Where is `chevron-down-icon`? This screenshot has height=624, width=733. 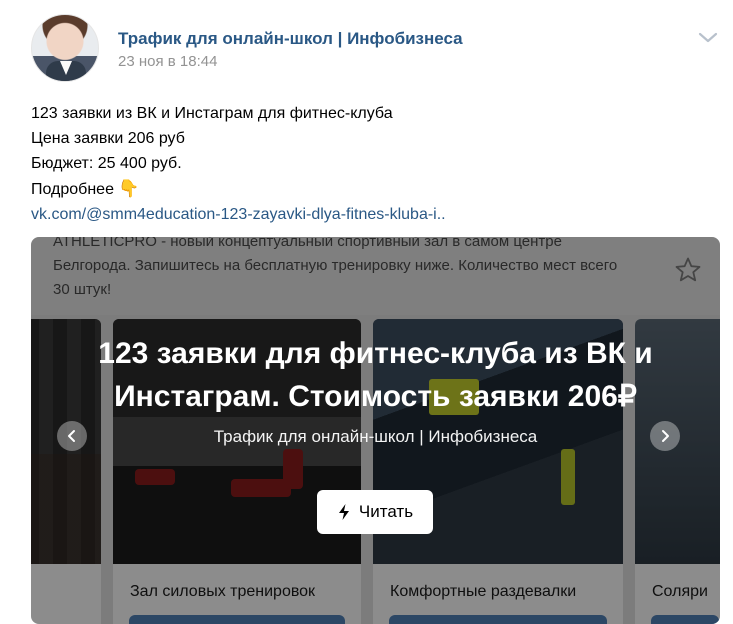
chevron-down-icon is located at coordinates (708, 37).